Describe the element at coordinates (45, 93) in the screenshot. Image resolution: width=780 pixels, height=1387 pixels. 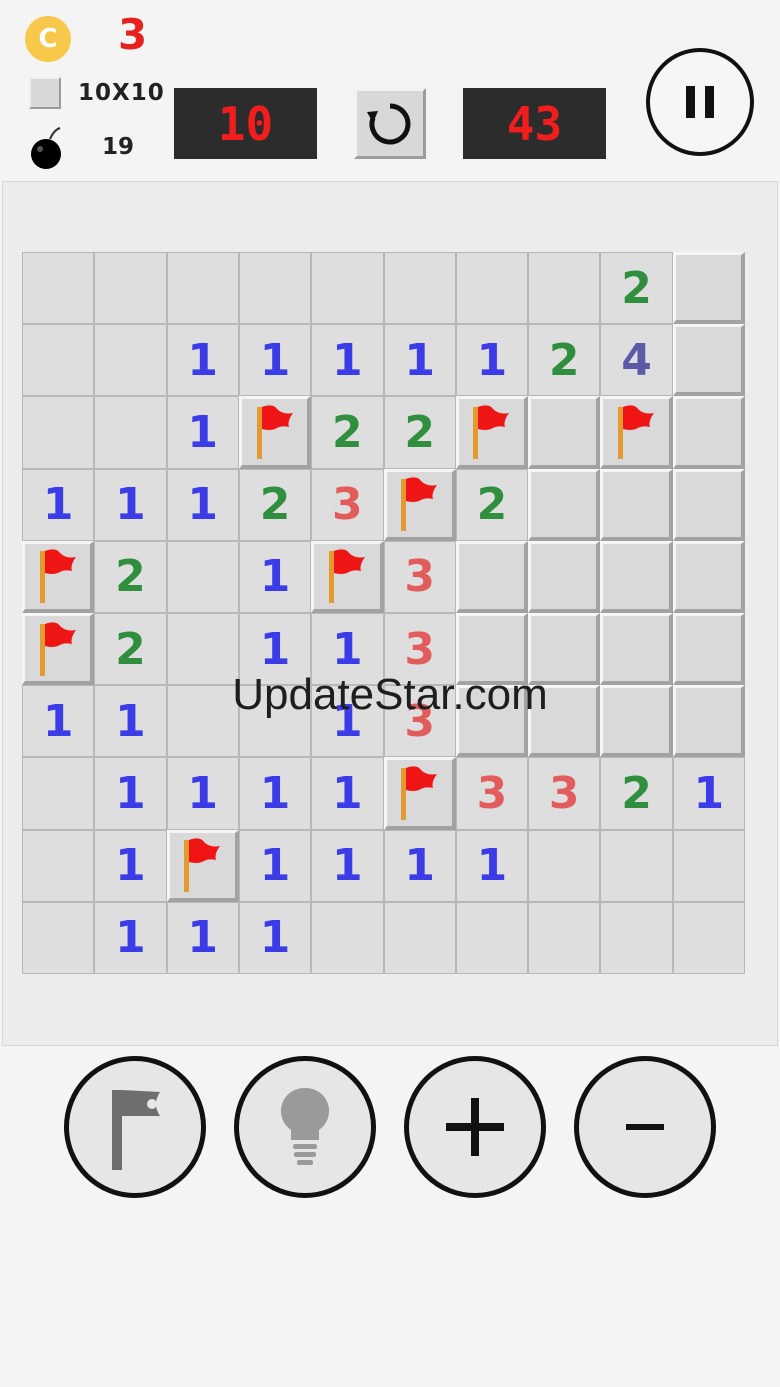
I see `board-size-icon` at that location.